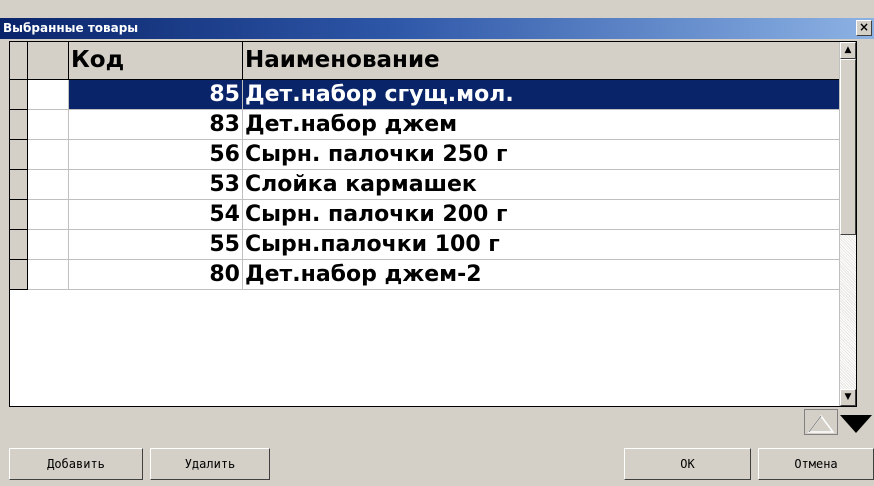 The image size is (874, 486). What do you see at coordinates (156, 95) in the screenshot?
I see `row-code: 85` at bounding box center [156, 95].